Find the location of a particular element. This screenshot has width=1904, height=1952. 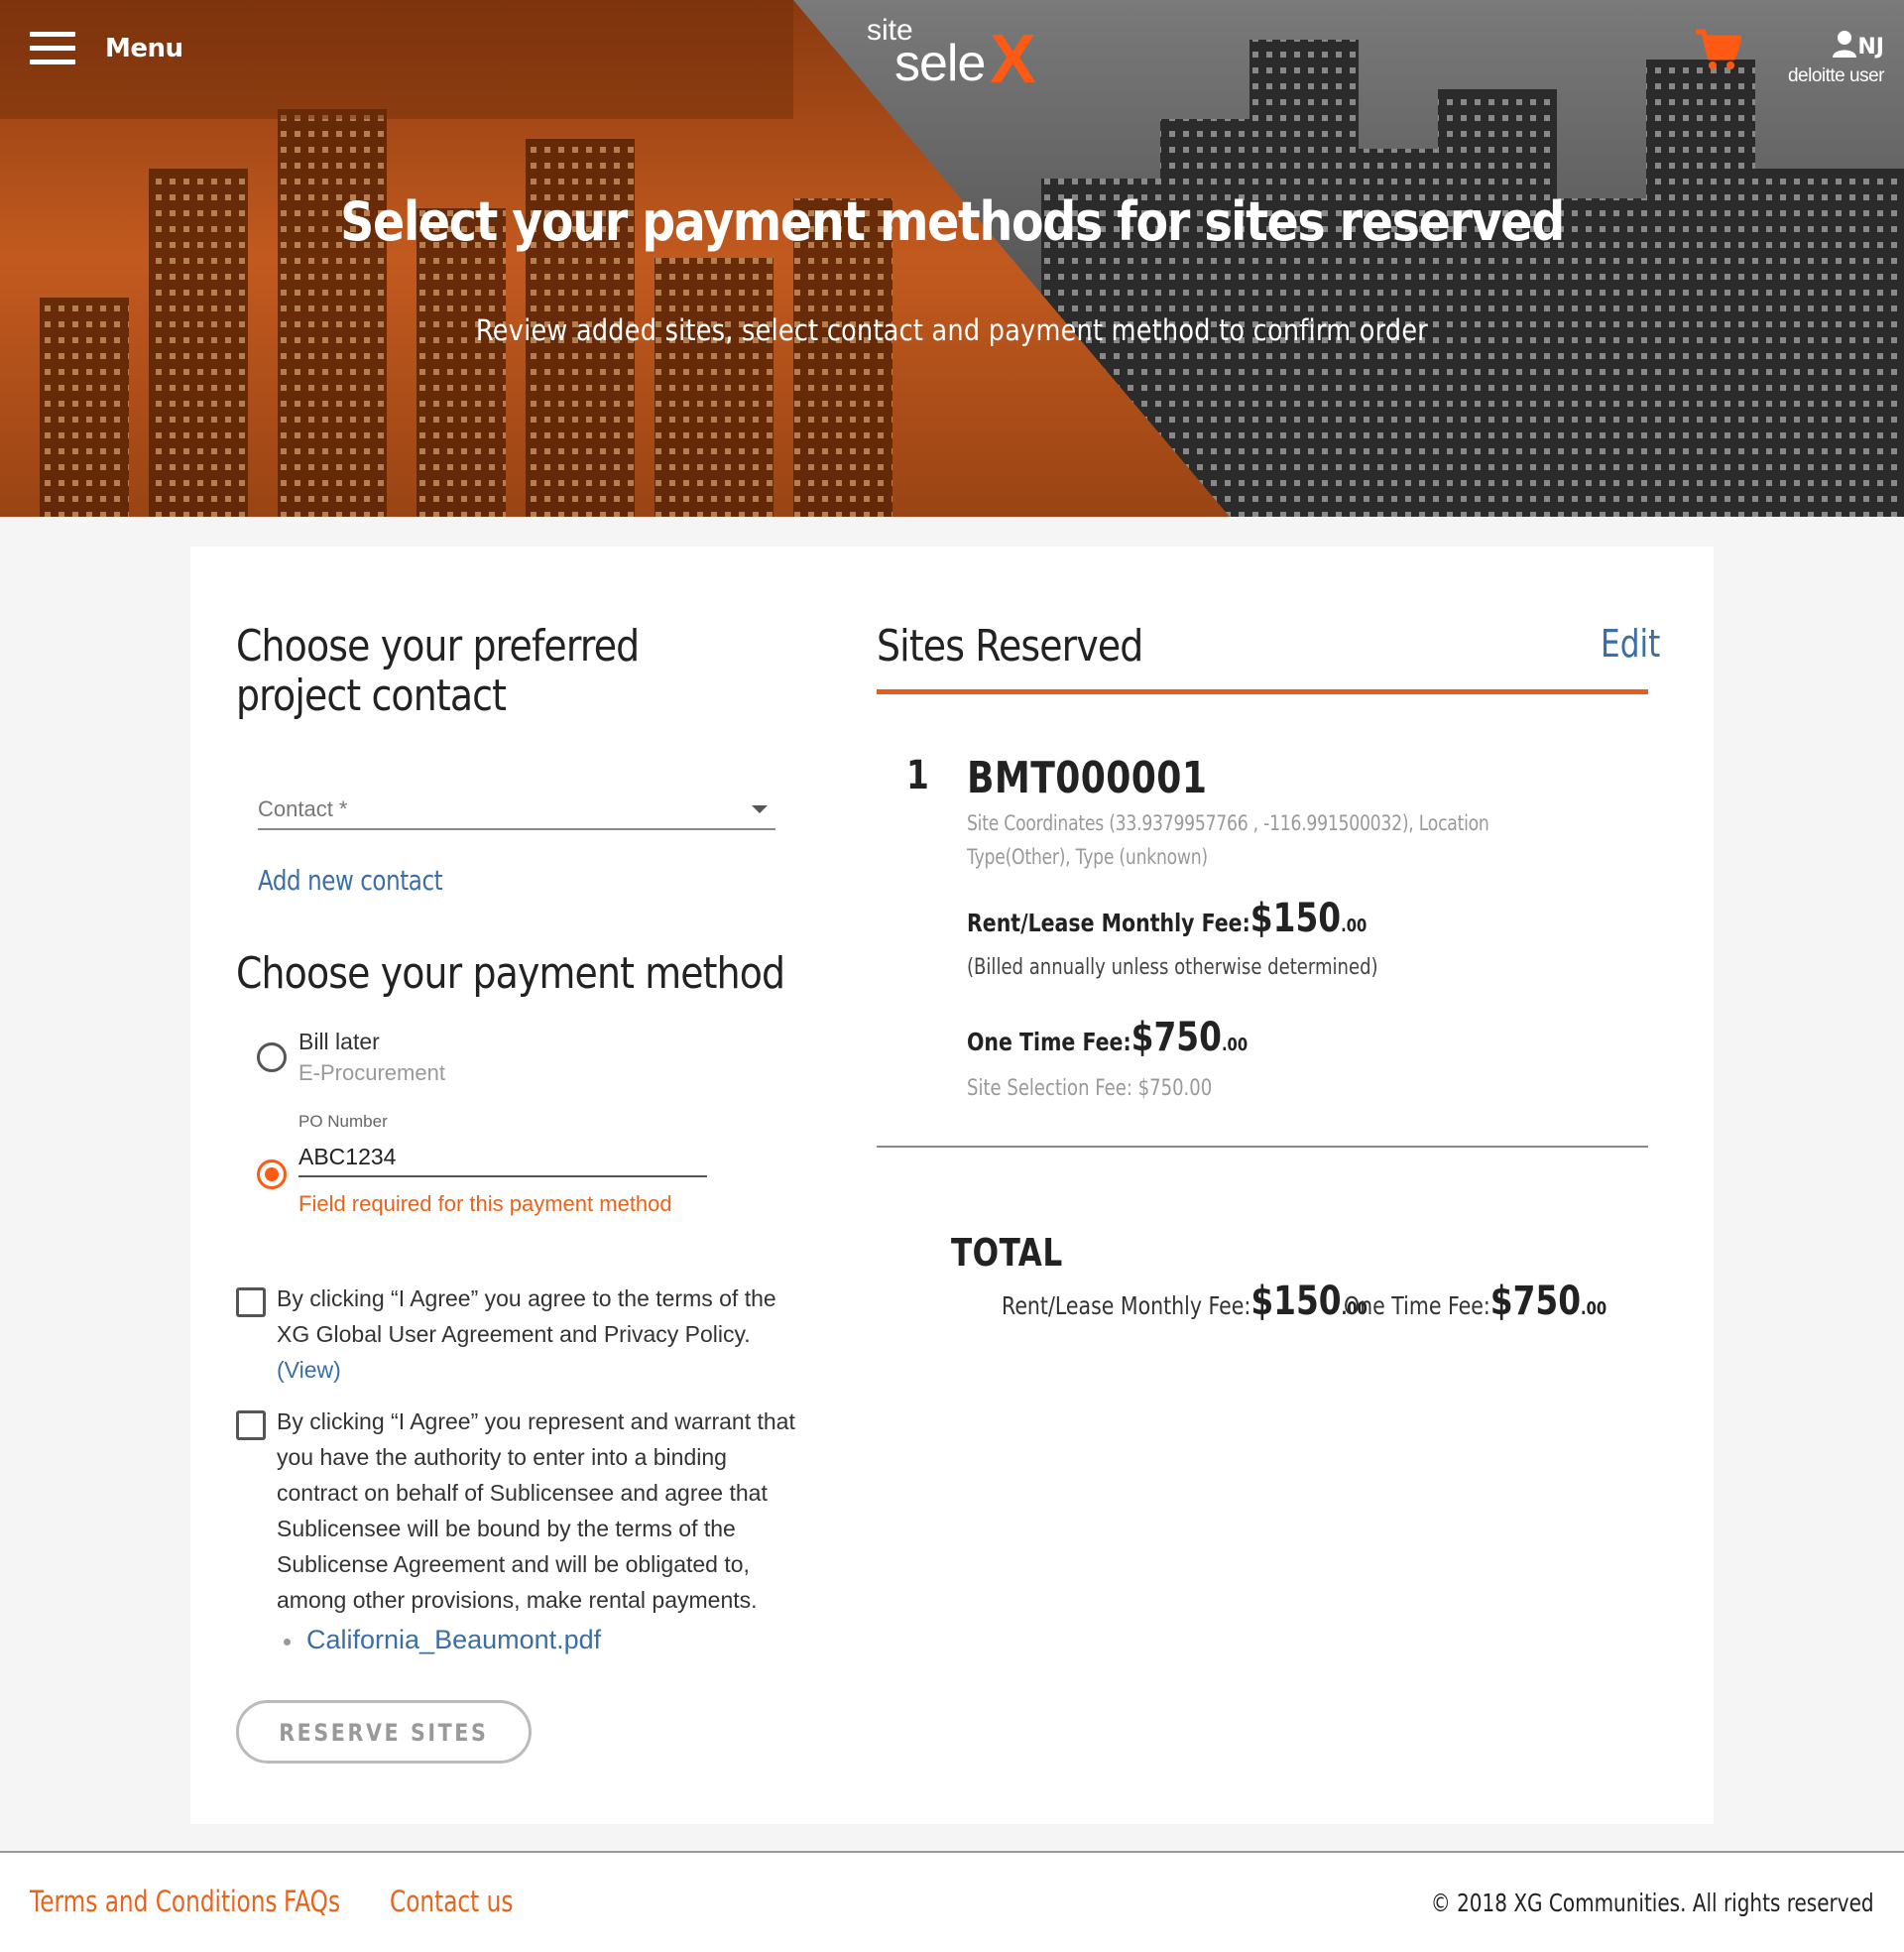

california-beaumont-pdf-link: California_Beaumont.pdf is located at coordinates (453, 1640).